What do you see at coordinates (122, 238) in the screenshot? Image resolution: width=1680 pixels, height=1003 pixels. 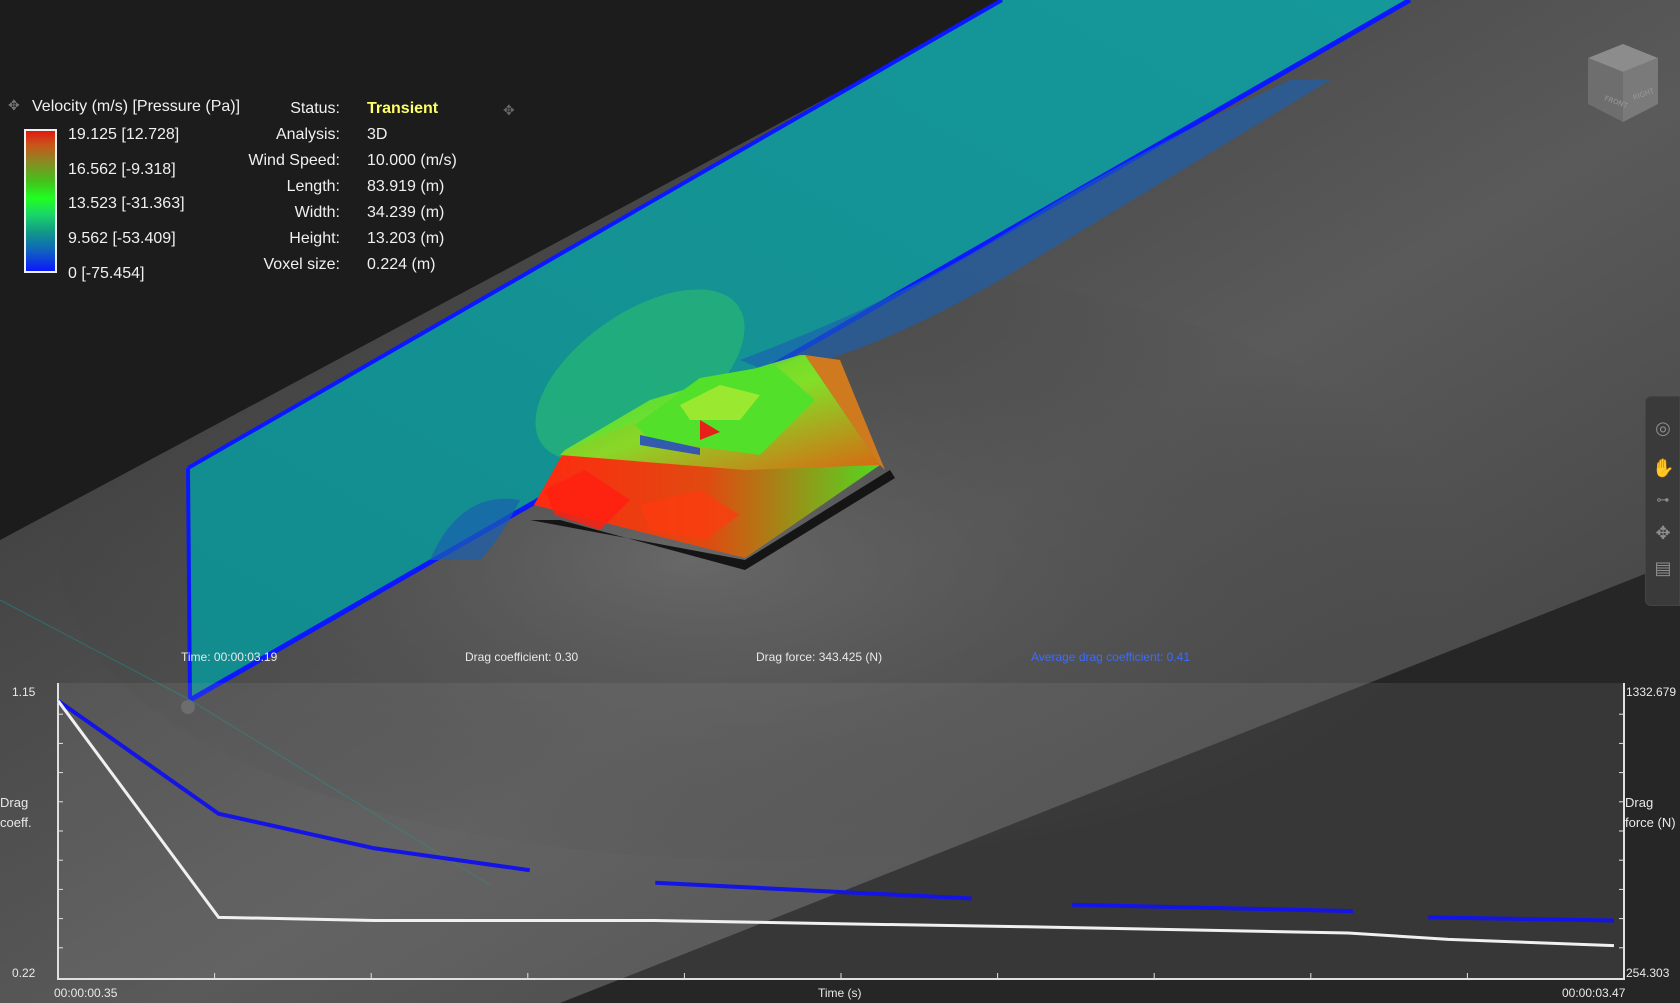 I see `legend-tick: 9.562 [-53.409]` at bounding box center [122, 238].